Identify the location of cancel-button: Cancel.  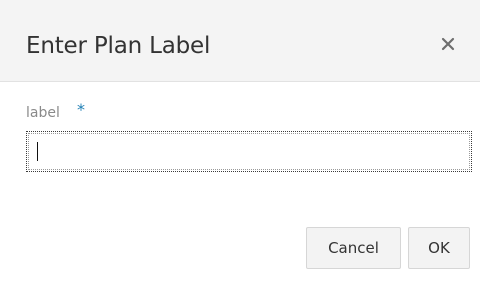
(353, 248).